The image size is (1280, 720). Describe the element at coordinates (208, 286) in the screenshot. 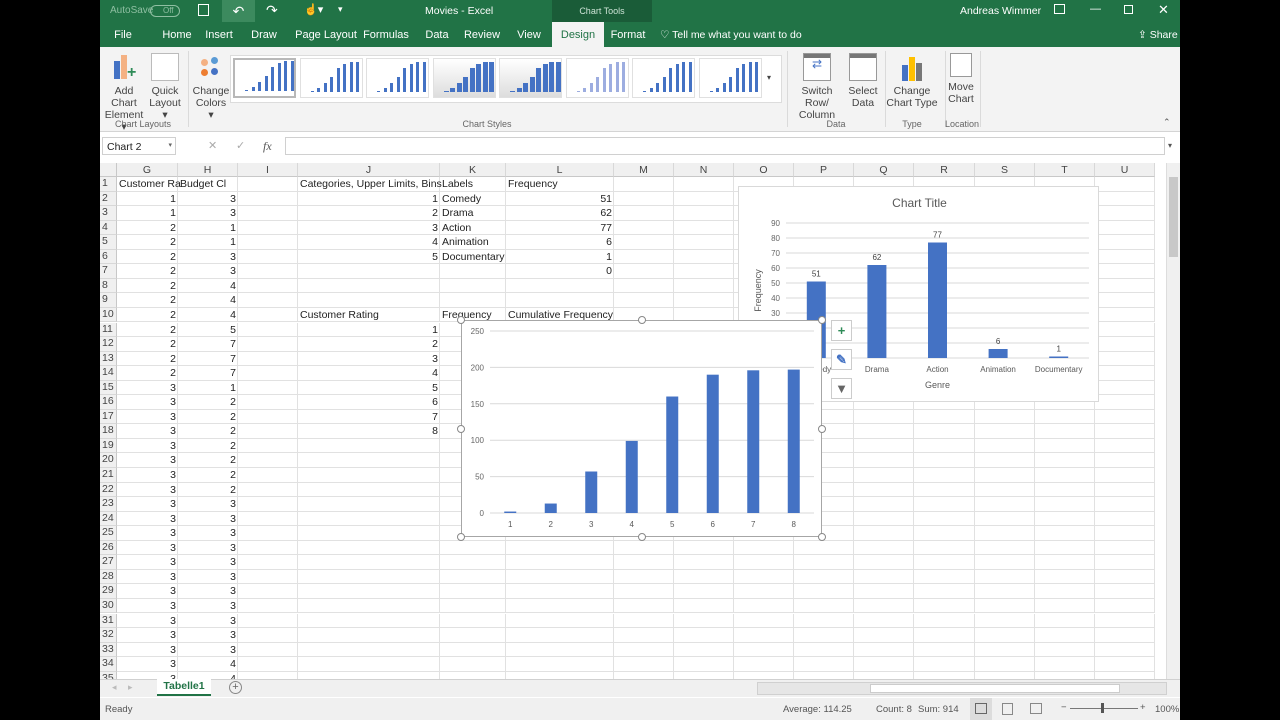

I see `cell-H8: 4` at that location.